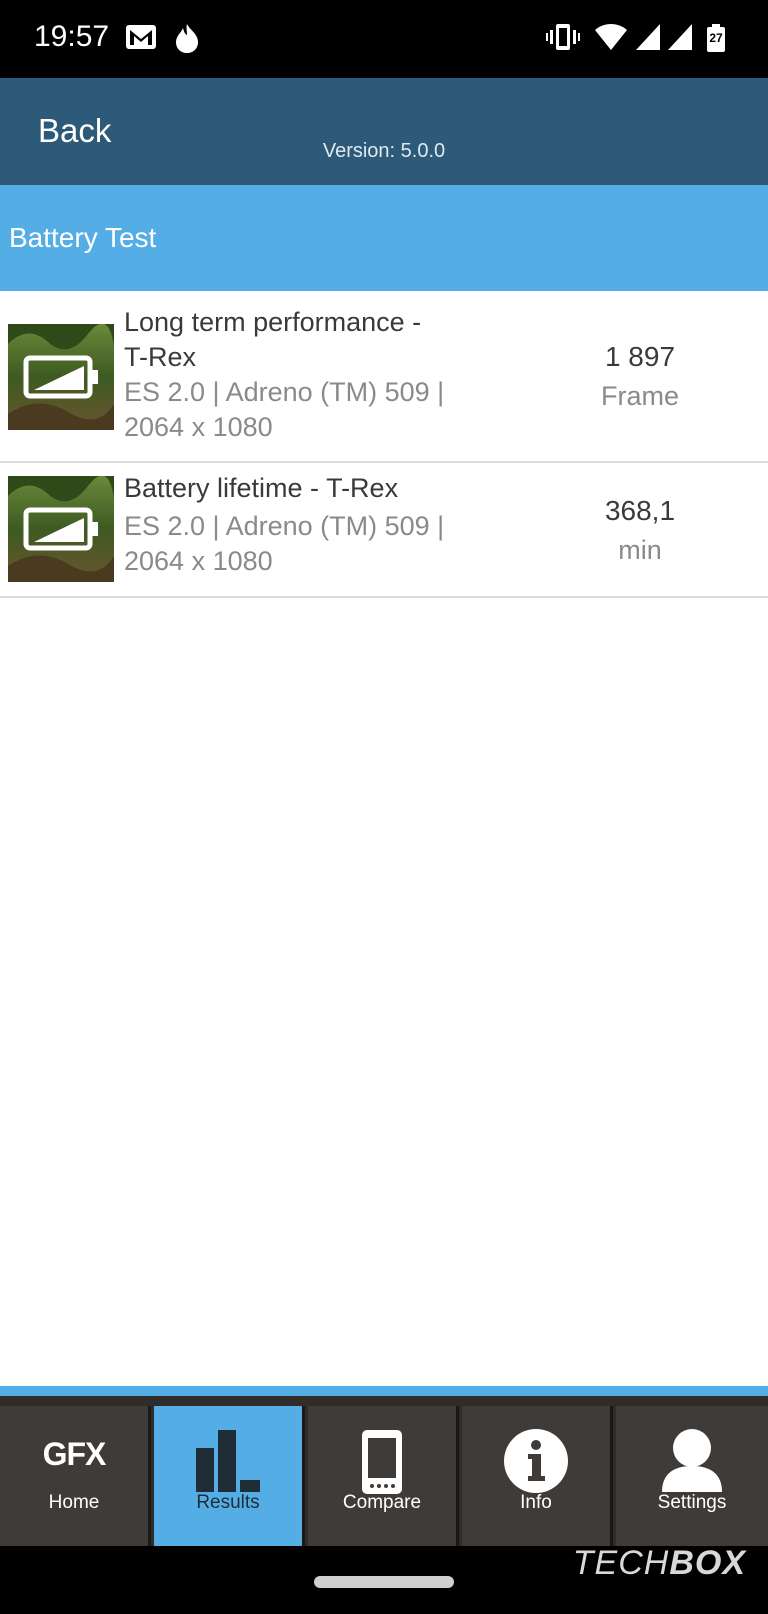  What do you see at coordinates (382, 1502) in the screenshot?
I see `tab-label: Compare` at bounding box center [382, 1502].